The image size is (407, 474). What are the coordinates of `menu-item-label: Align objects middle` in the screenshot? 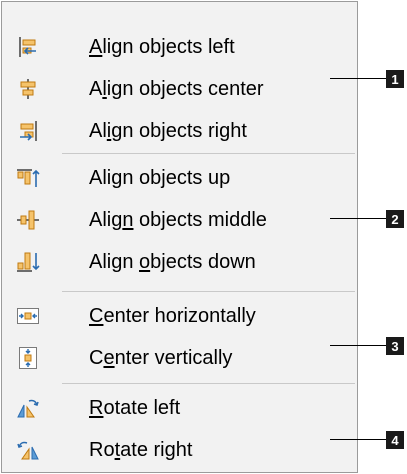 It's located at (178, 219).